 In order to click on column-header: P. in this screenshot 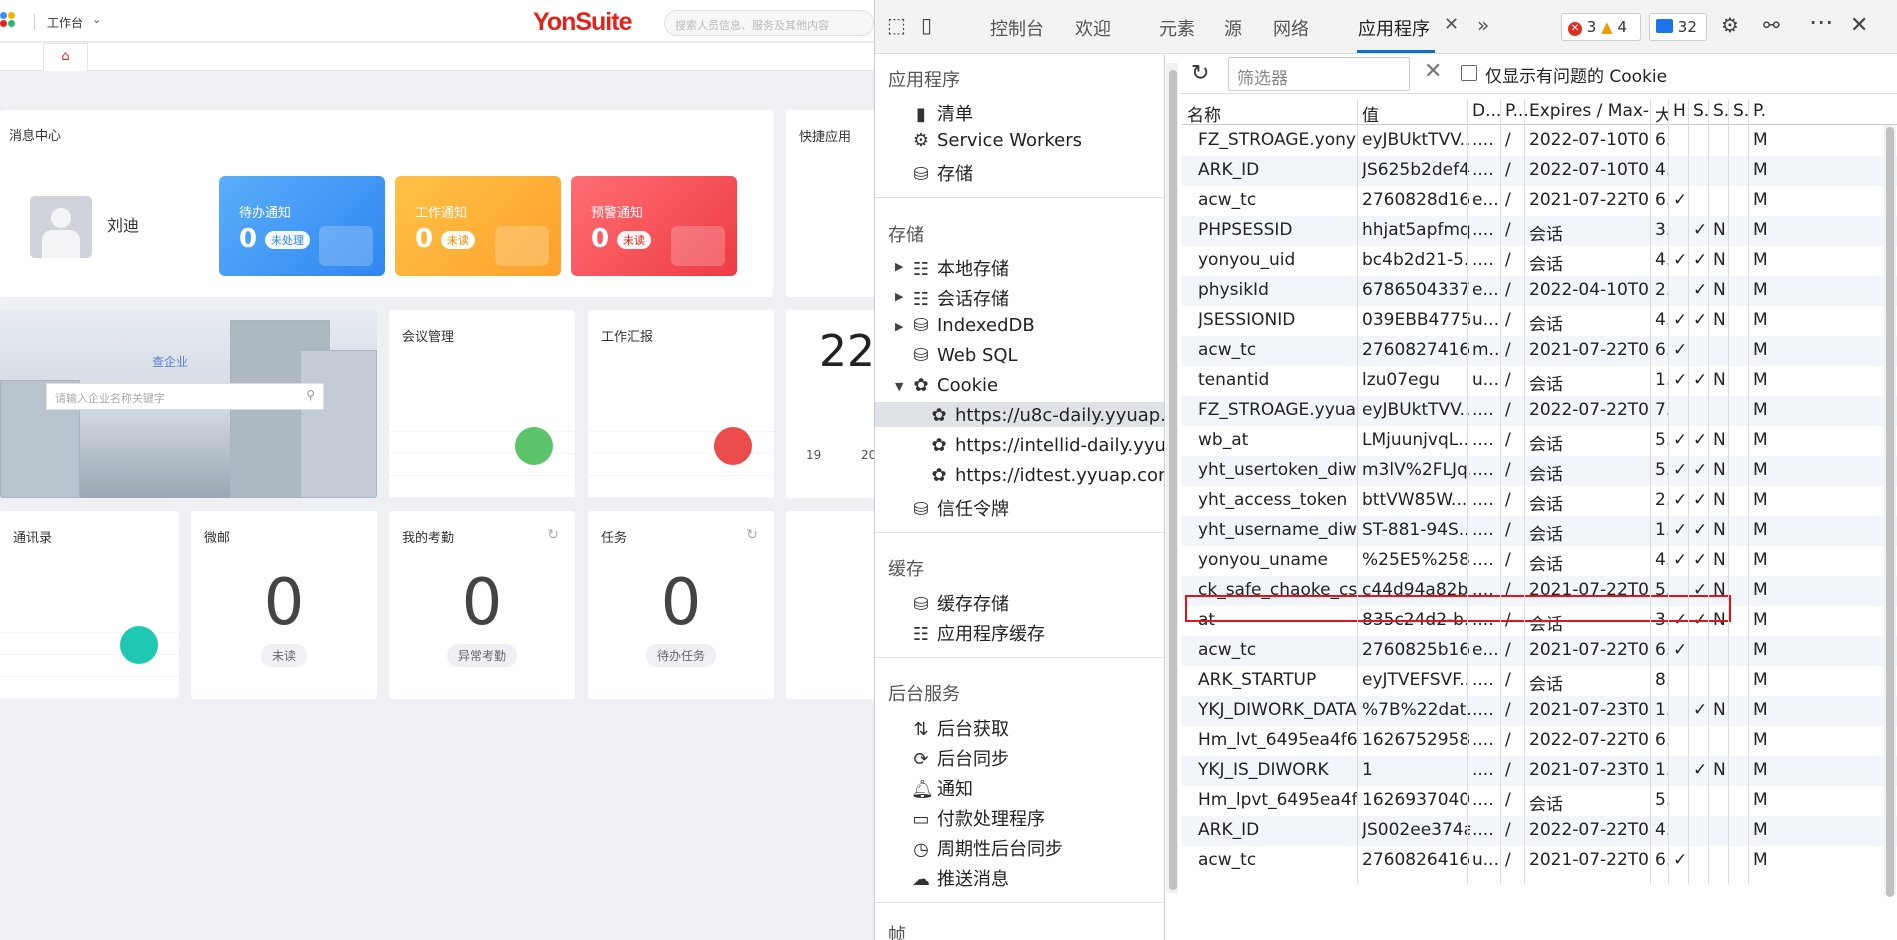, I will do `click(1763, 111)`.